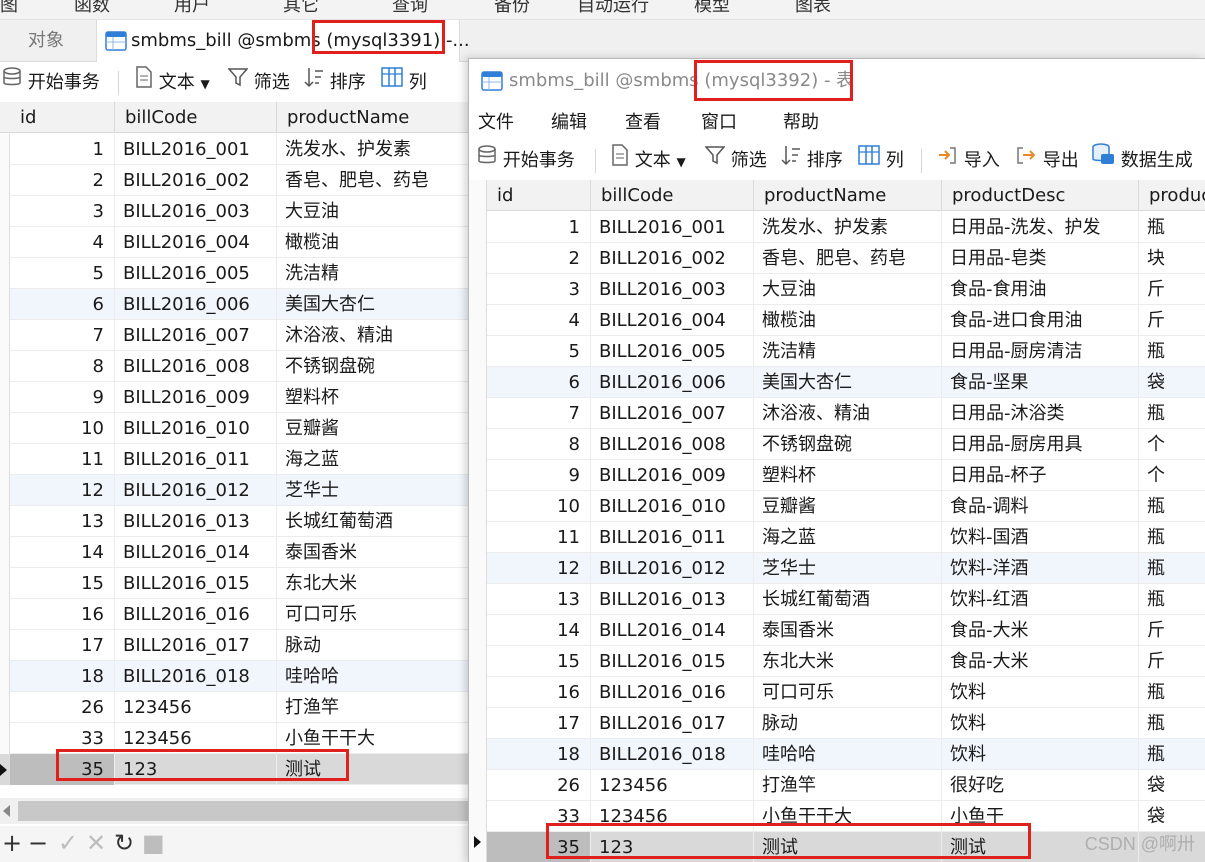 This screenshot has width=1205, height=862. I want to click on cell-productname: 塑料杯, so click(373, 397).